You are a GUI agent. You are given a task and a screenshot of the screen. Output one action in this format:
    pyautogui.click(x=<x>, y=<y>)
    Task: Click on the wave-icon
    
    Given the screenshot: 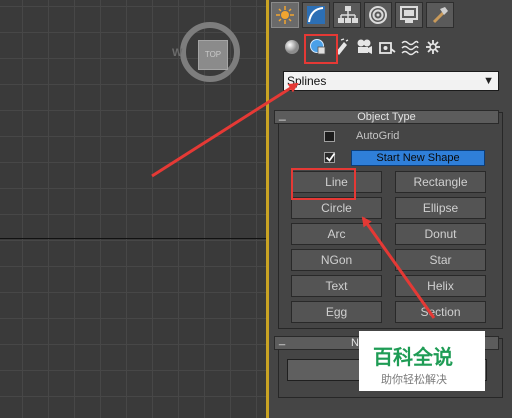 What is the action you would take?
    pyautogui.click(x=410, y=48)
    